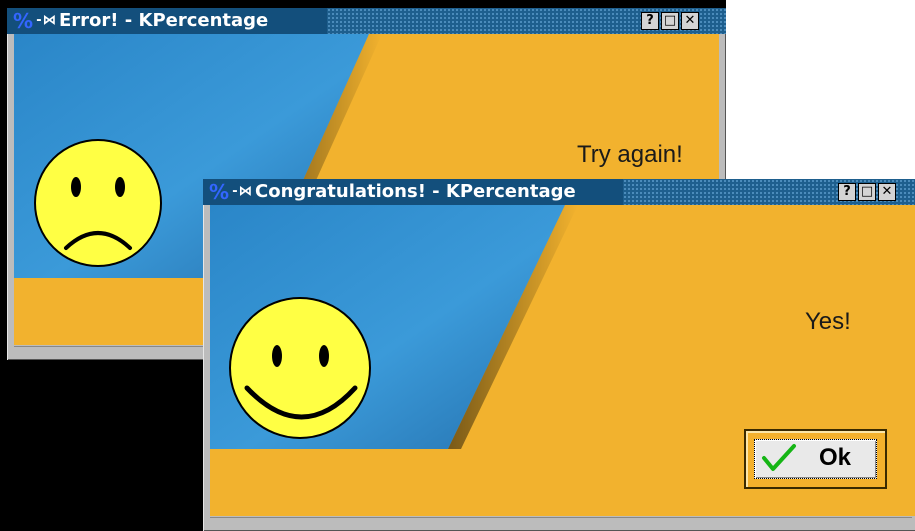  What do you see at coordinates (300, 368) in the screenshot?
I see `happy-face-icon` at bounding box center [300, 368].